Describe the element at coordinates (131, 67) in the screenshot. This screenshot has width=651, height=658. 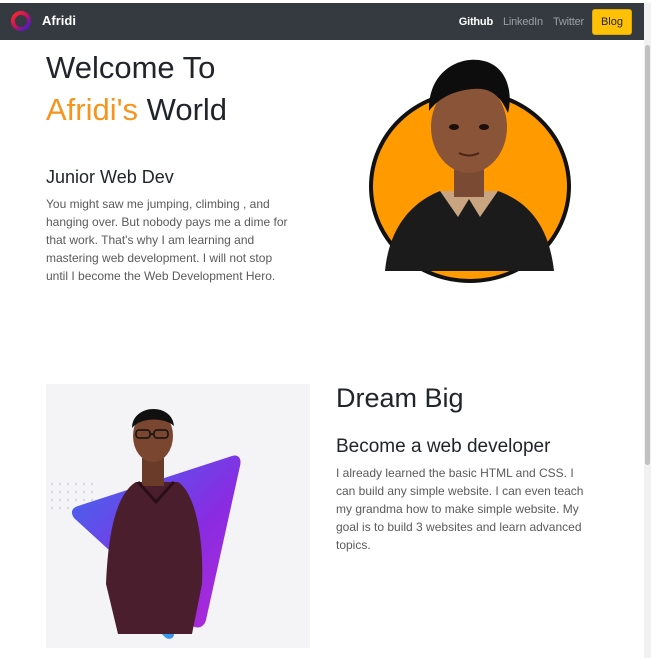
I see `hero-title: Welcome To` at that location.